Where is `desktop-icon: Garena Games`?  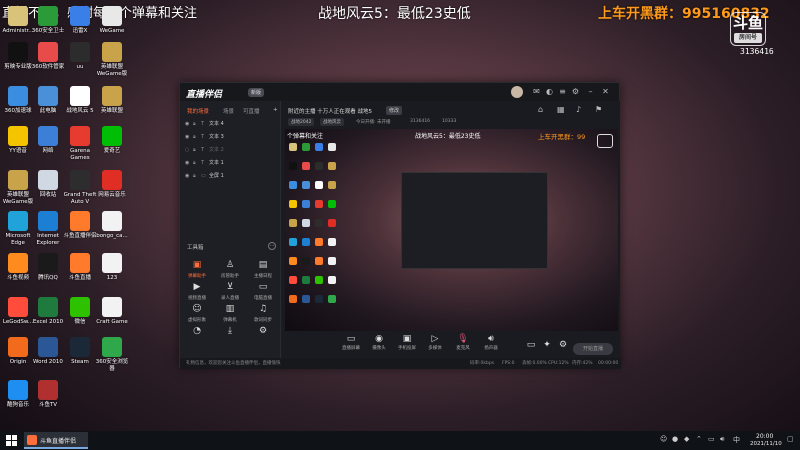
desktop-icon: Garena Games is located at coordinates (80, 144).